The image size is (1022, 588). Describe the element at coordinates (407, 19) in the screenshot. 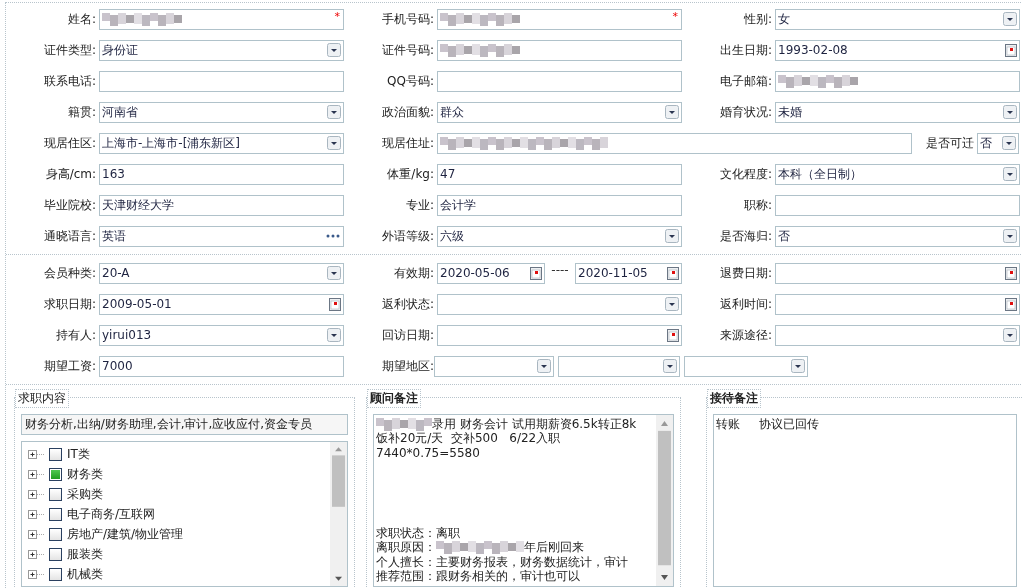

I see `field-label: 手机号码:` at that location.